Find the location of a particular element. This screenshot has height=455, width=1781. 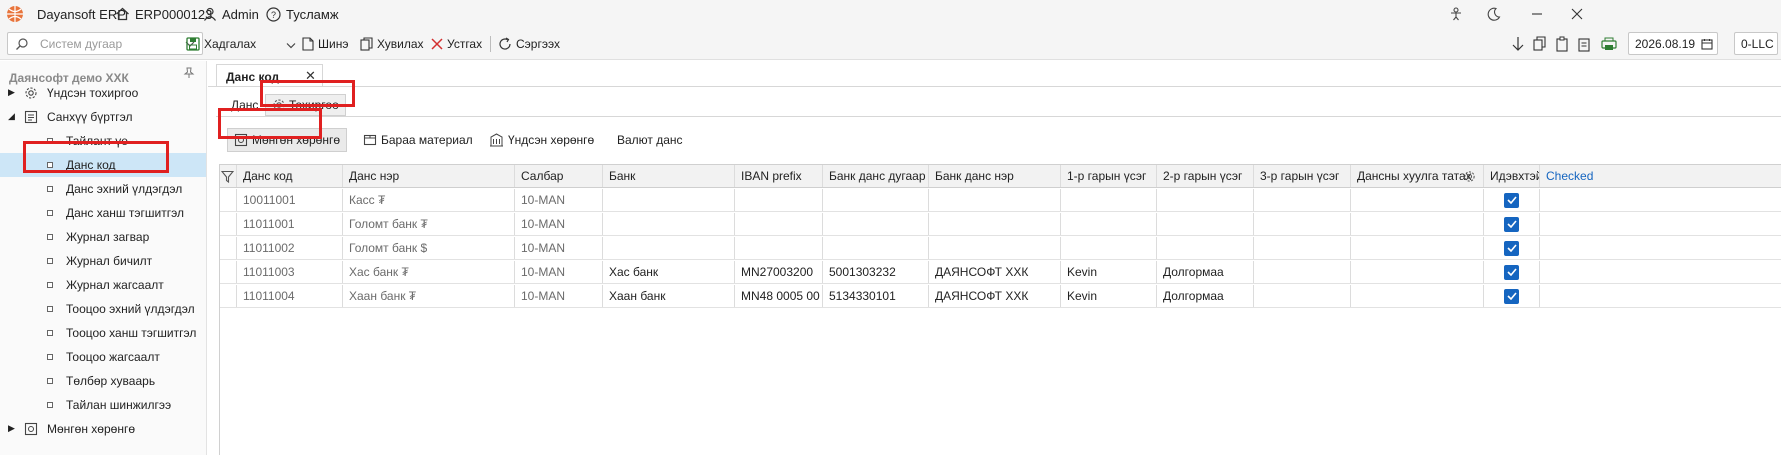

sidebar-item-basic-settings: ▶ Үндсэн тохиргоо is located at coordinates (103, 93).